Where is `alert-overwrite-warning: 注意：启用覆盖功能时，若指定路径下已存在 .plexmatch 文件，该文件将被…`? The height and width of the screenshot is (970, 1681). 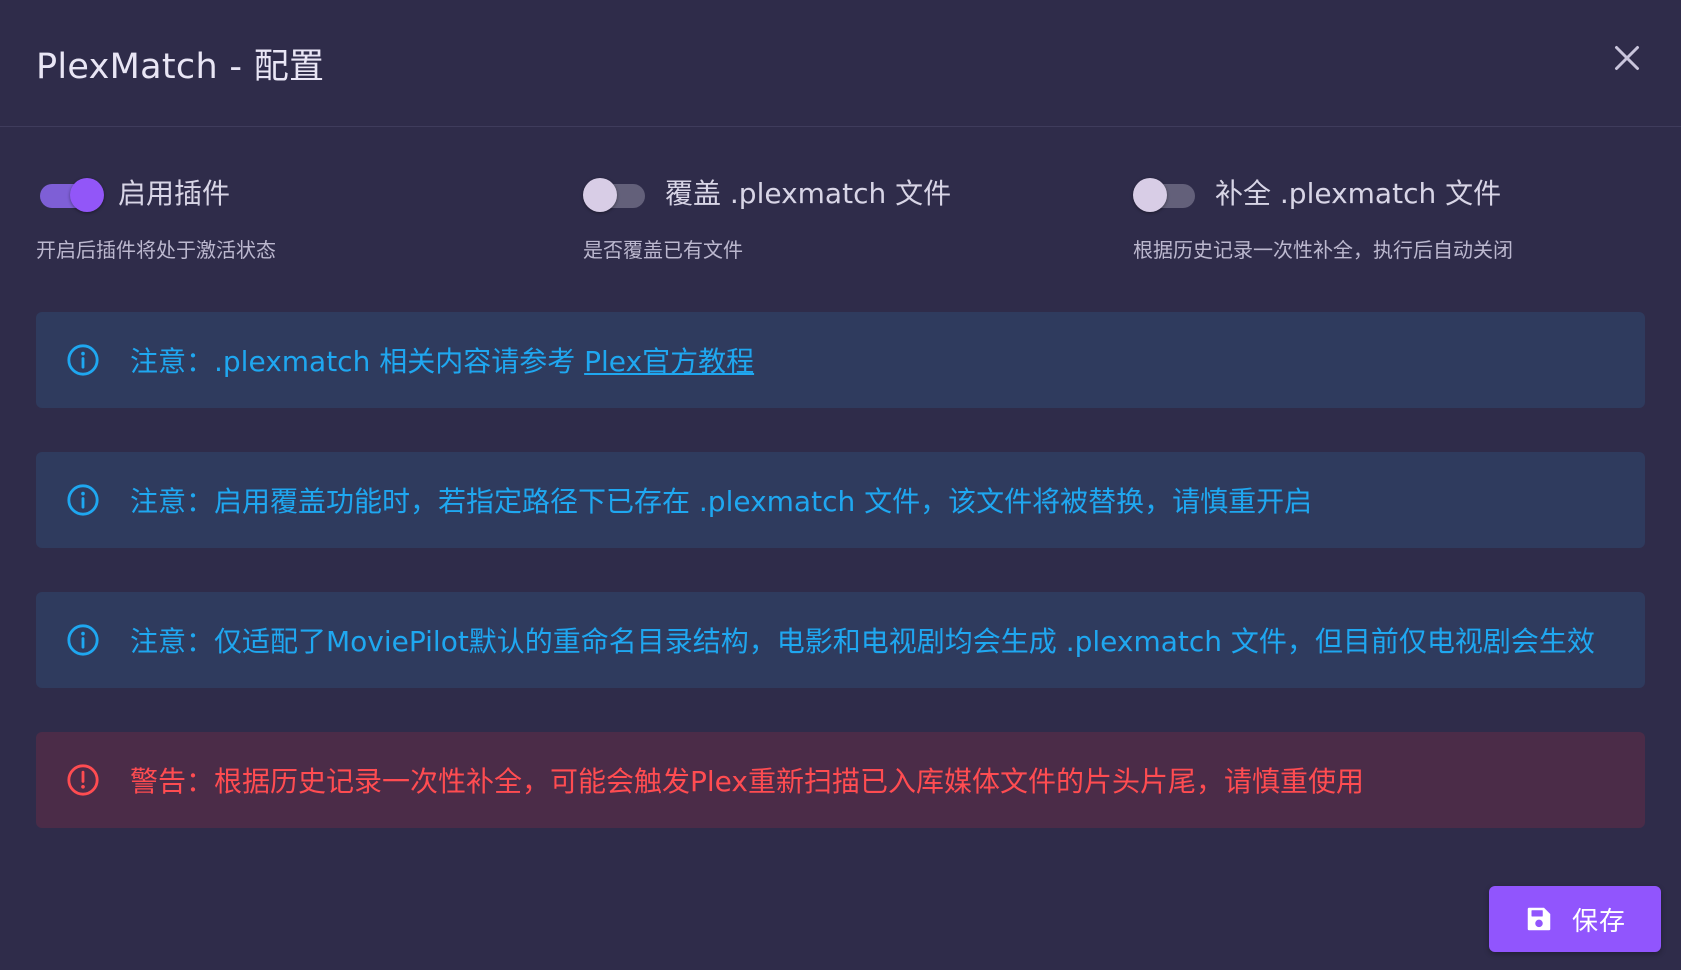 alert-overwrite-warning: 注意：启用覆盖功能时，若指定路径下已存在 .plexmatch 文件，该文件将被… is located at coordinates (840, 500).